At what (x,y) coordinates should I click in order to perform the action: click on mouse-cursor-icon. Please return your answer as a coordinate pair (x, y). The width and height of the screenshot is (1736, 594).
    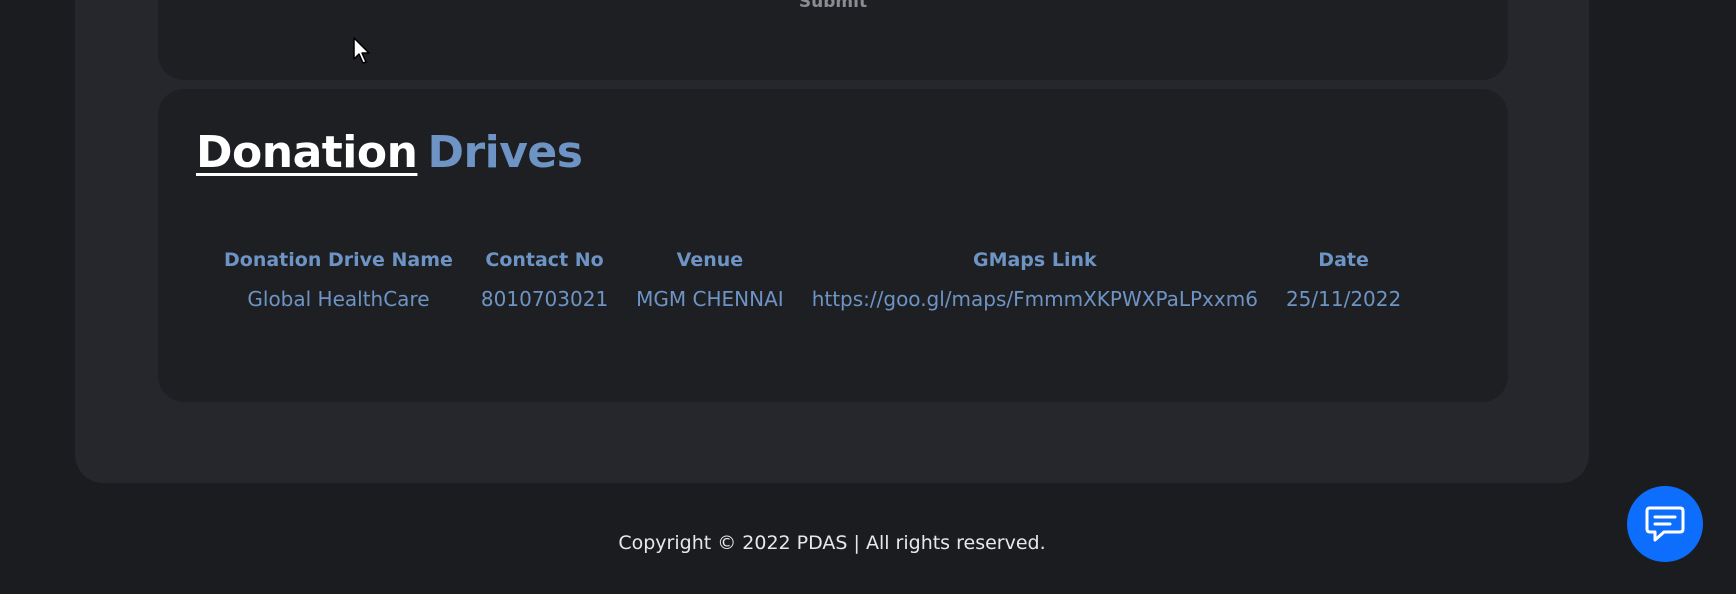
    Looking at the image, I should click on (362, 53).